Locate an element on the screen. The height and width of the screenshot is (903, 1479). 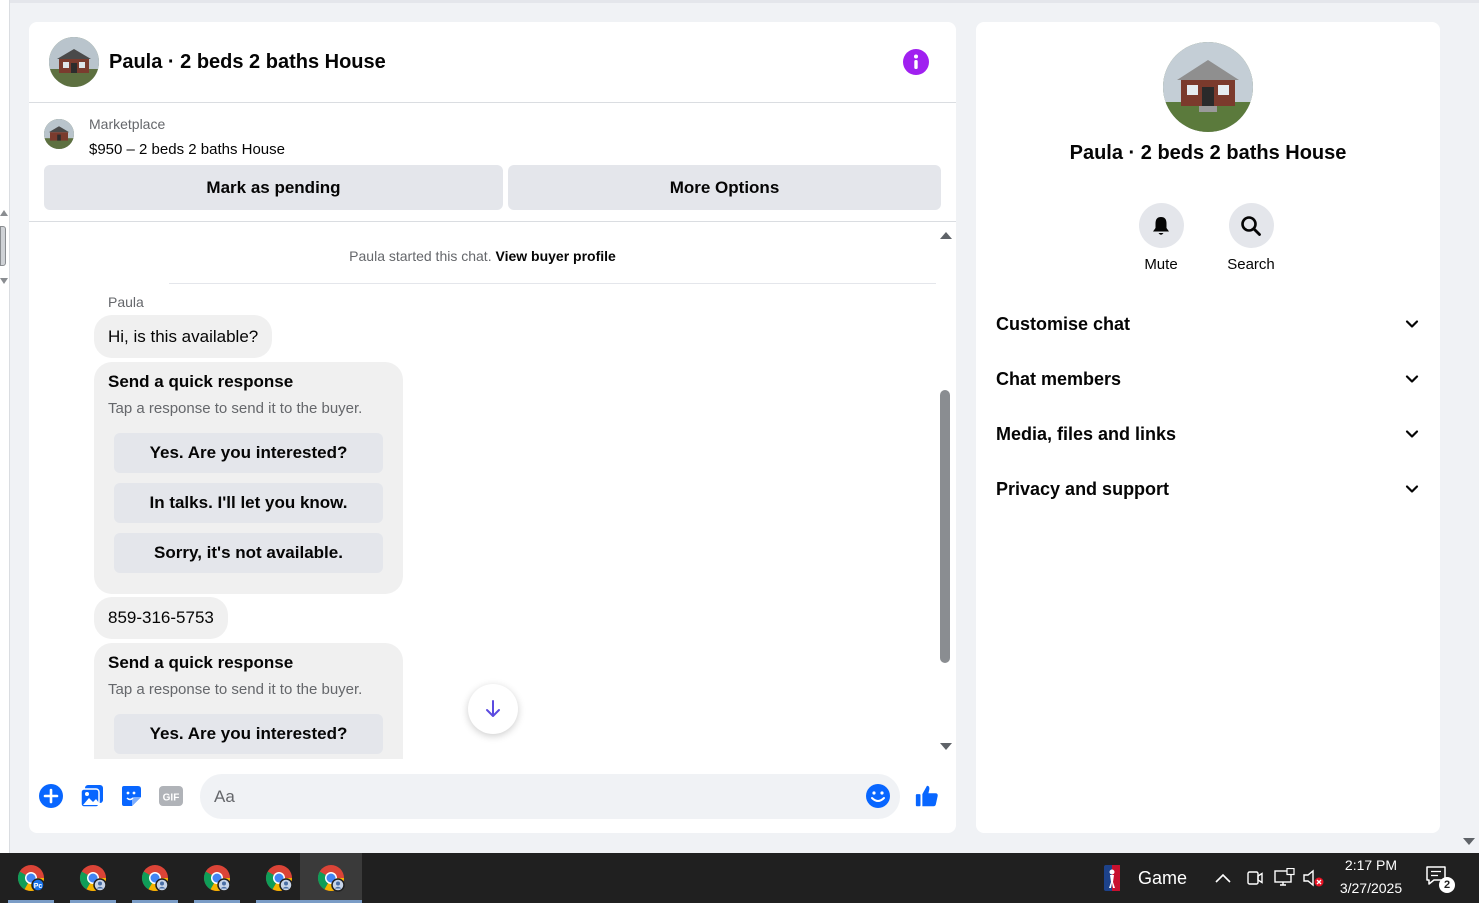
message-scrollbar is located at coordinates (944, 495).